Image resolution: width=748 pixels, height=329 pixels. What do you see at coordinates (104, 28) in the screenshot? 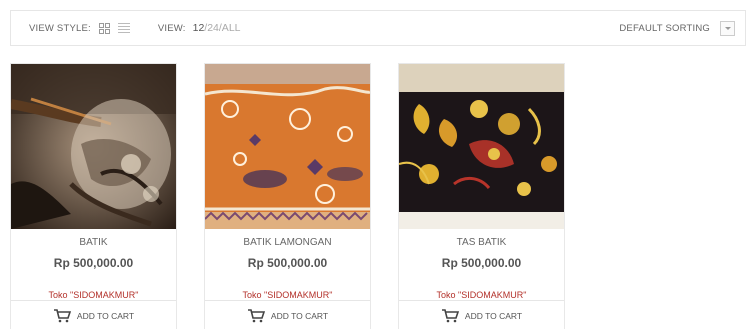
I see `grid-view-icon` at bounding box center [104, 28].